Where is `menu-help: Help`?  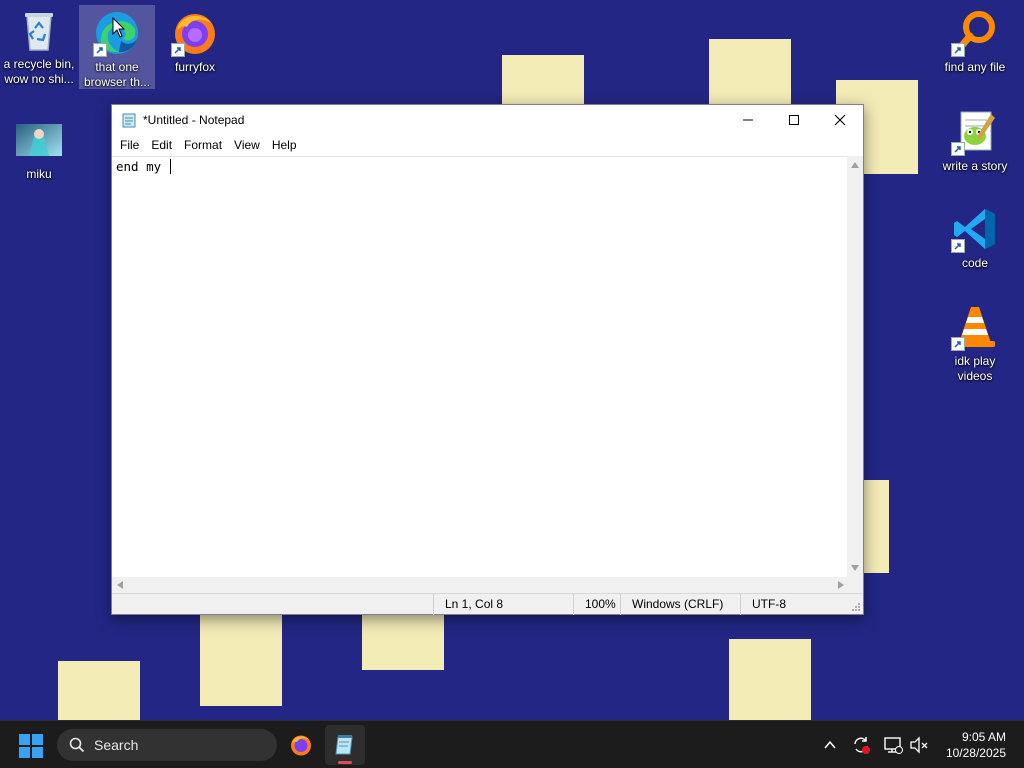 menu-help: Help is located at coordinates (284, 145).